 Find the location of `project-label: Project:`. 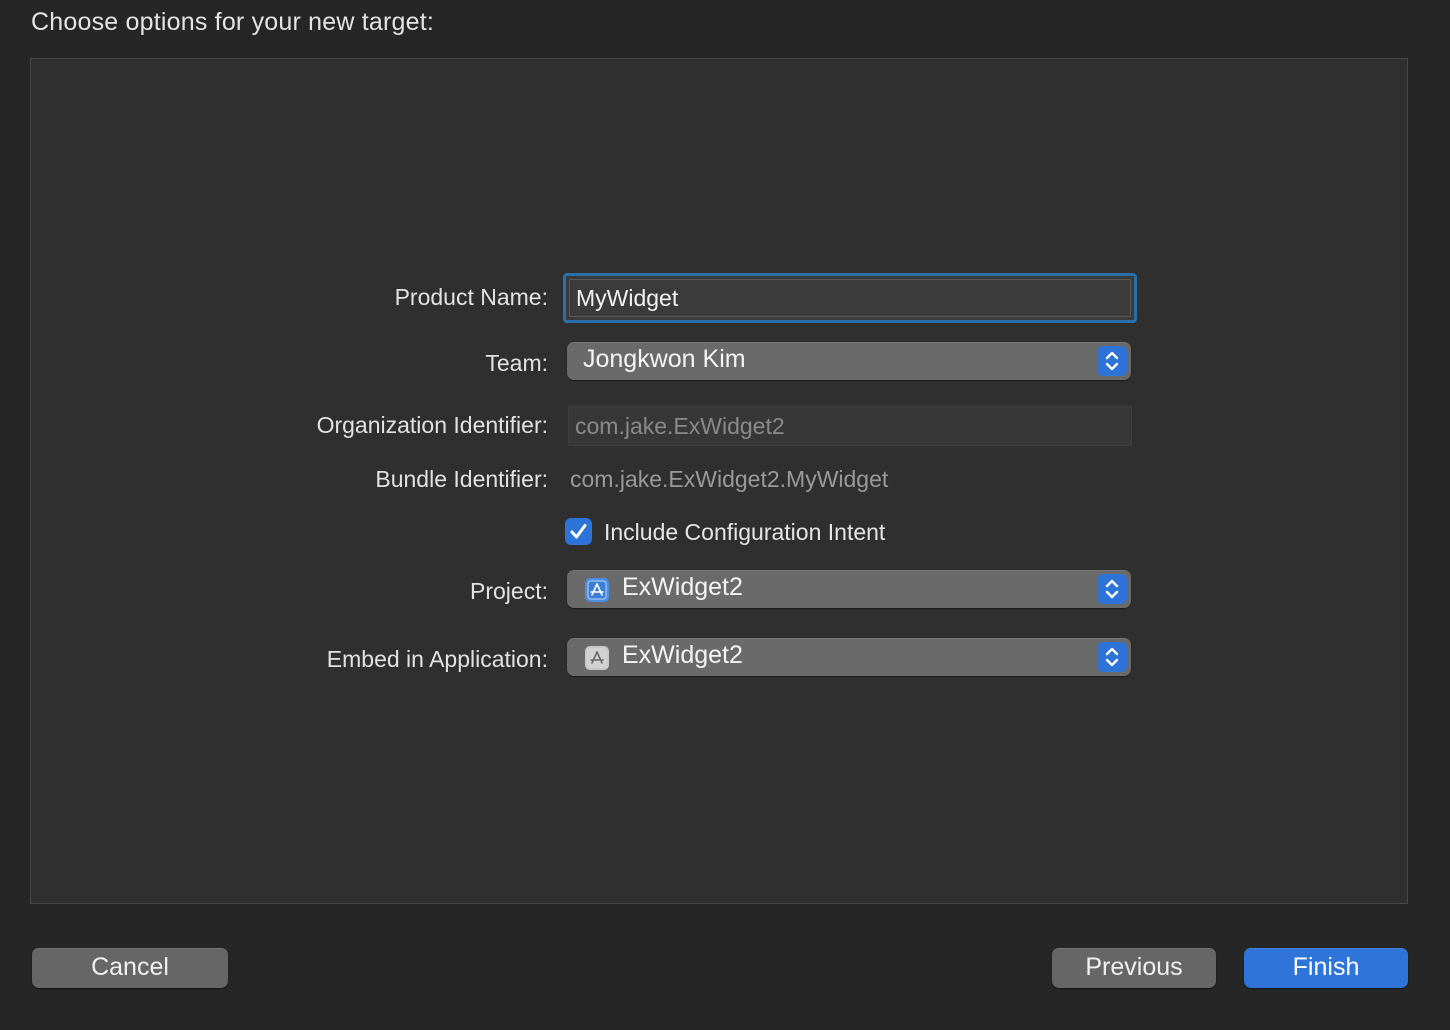

project-label: Project: is located at coordinates (509, 591).